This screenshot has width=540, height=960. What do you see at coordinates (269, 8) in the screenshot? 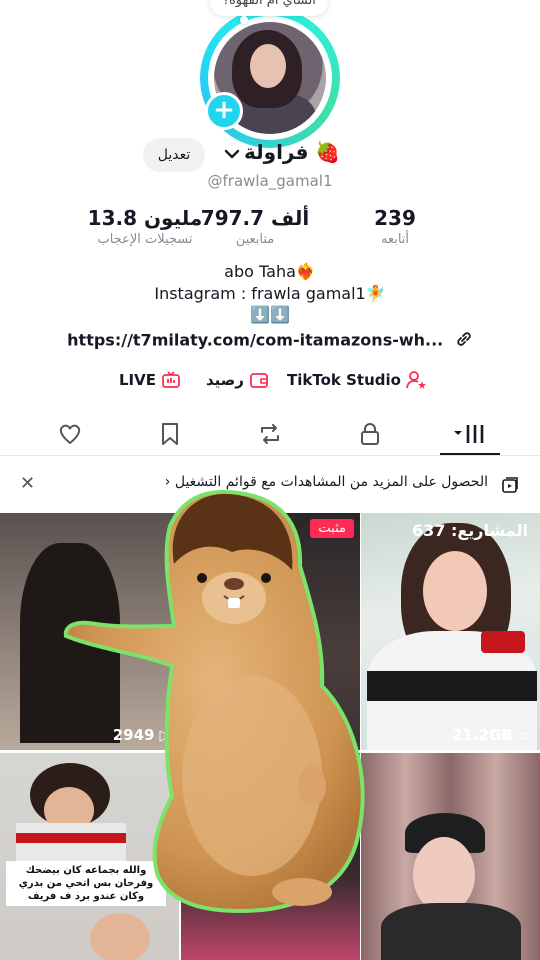
I see `profile-note: الشاي أم القهوة؟` at bounding box center [269, 8].